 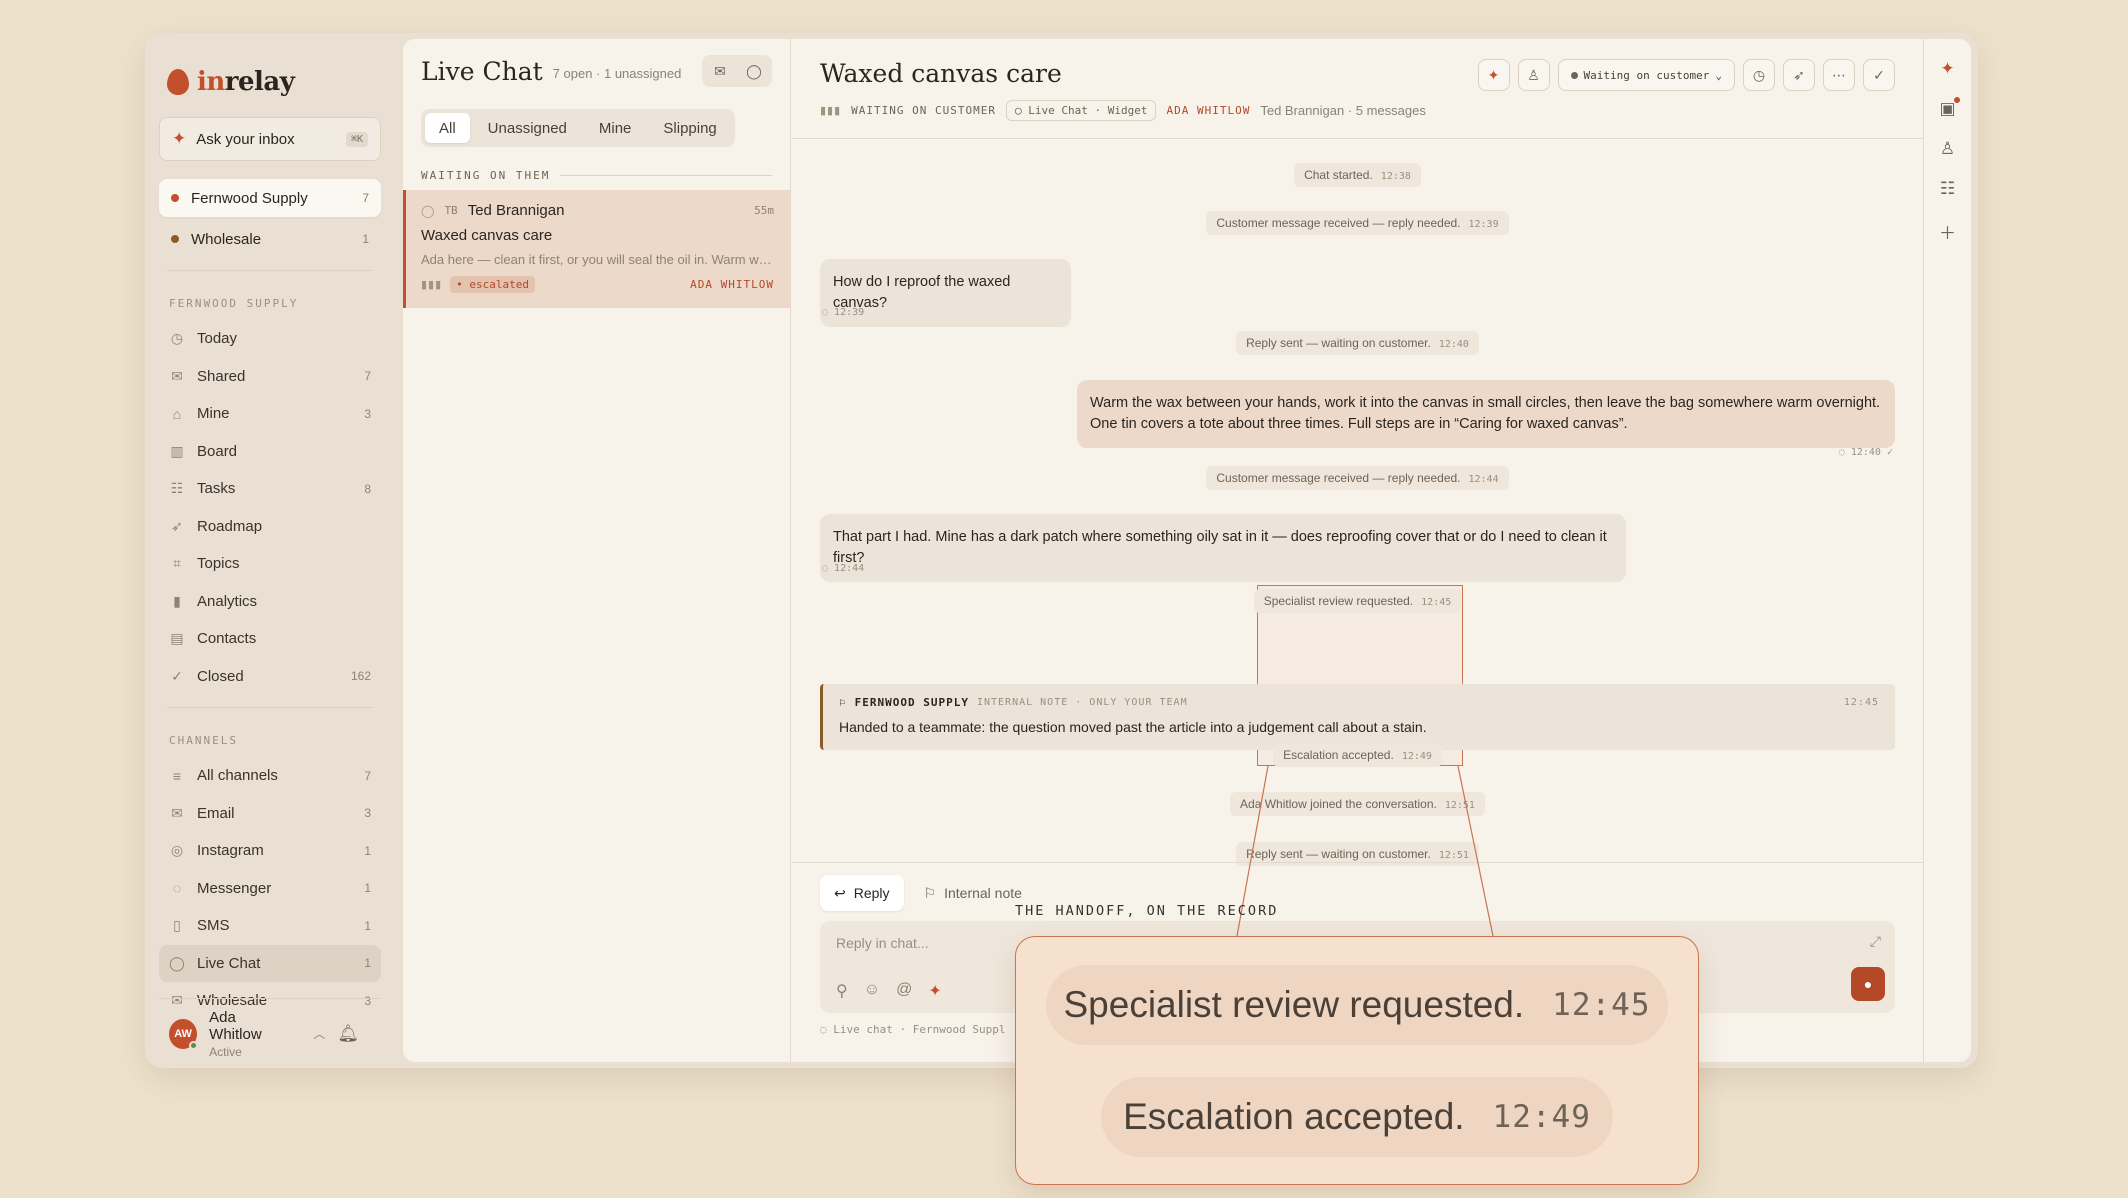 I want to click on snooze-button: ◷, so click(x=1759, y=75).